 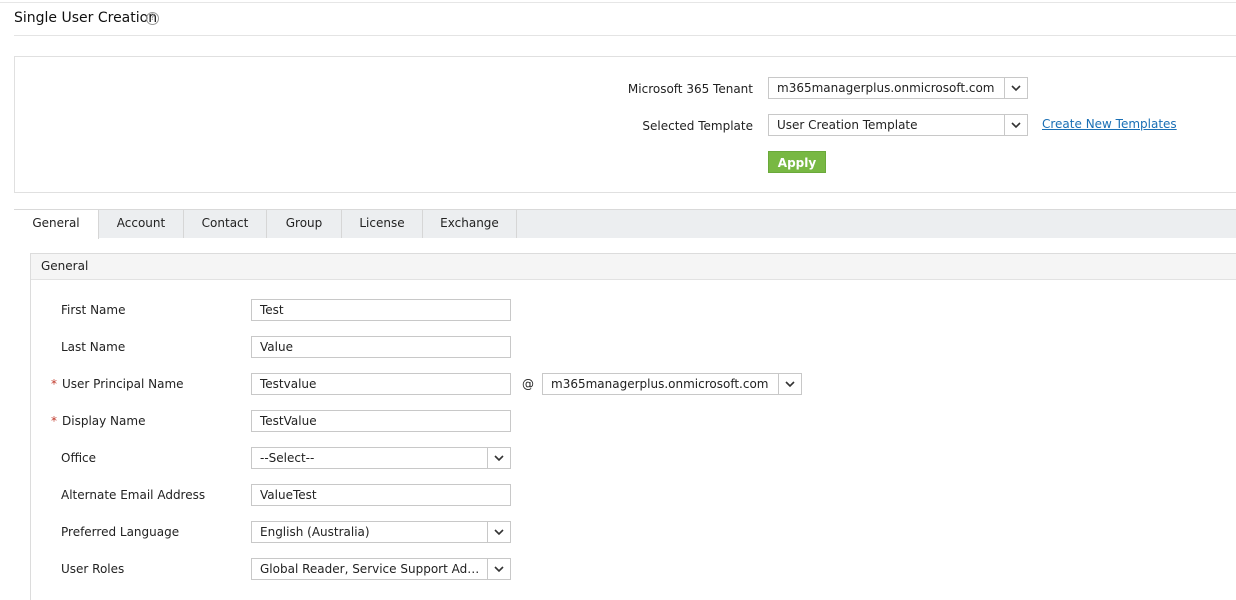 I want to click on upn-domain-select: m365managerplus.onmicrosoft.com, so click(x=672, y=384).